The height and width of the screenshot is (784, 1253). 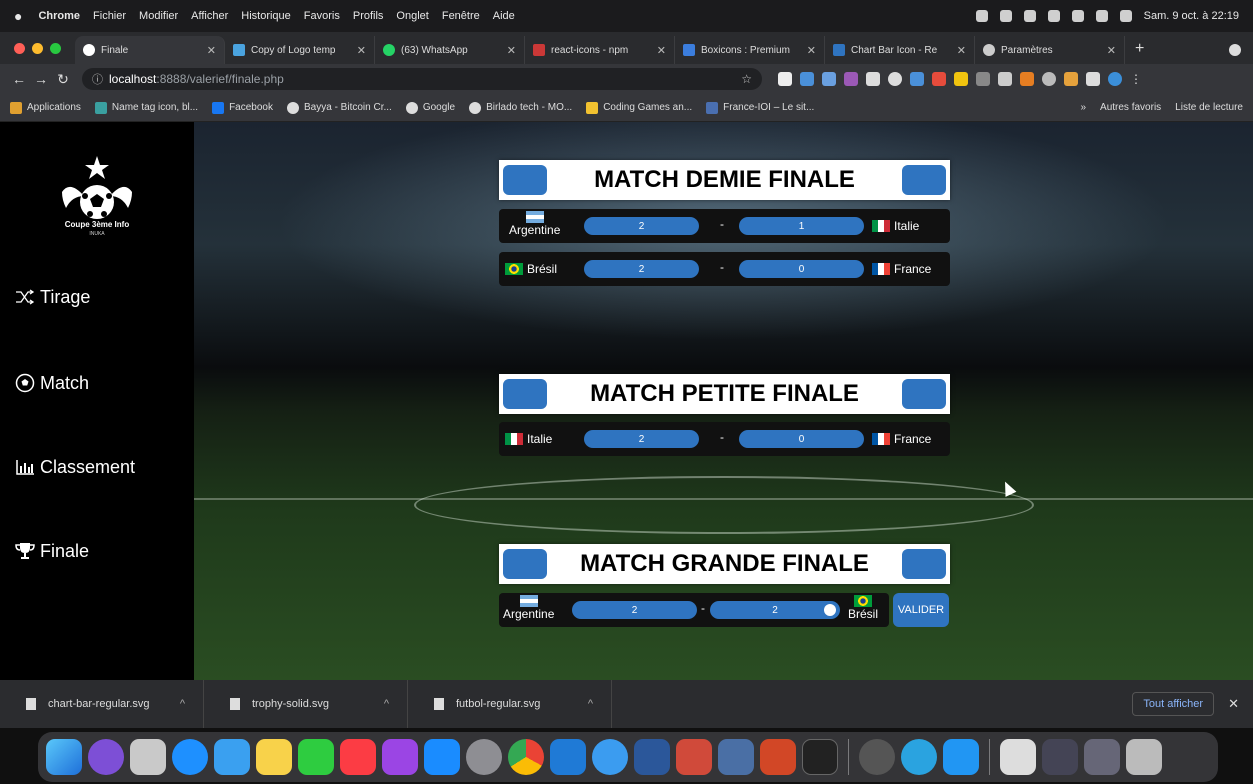 I want to click on away-score-input: 2, so click(x=775, y=610).